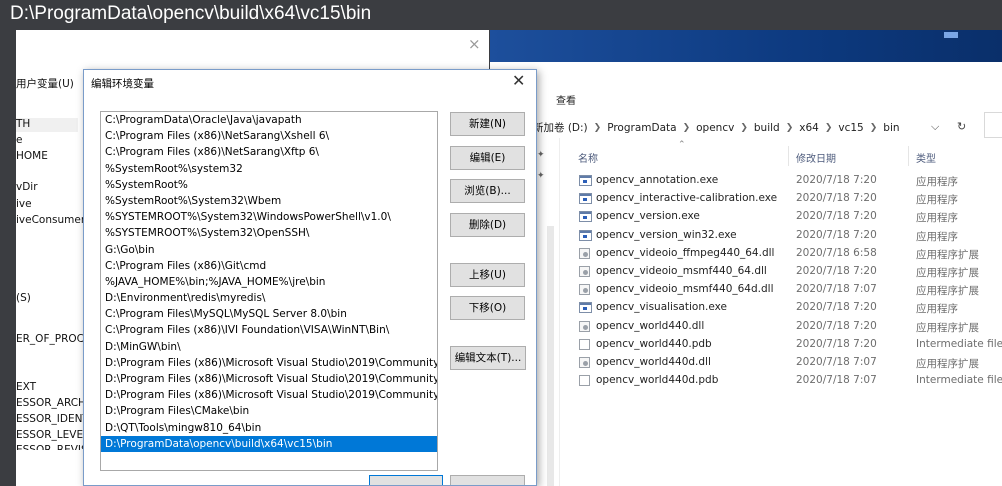  Describe the element at coordinates (959, 343) in the screenshot. I see `file-type: Intermediate file` at that location.